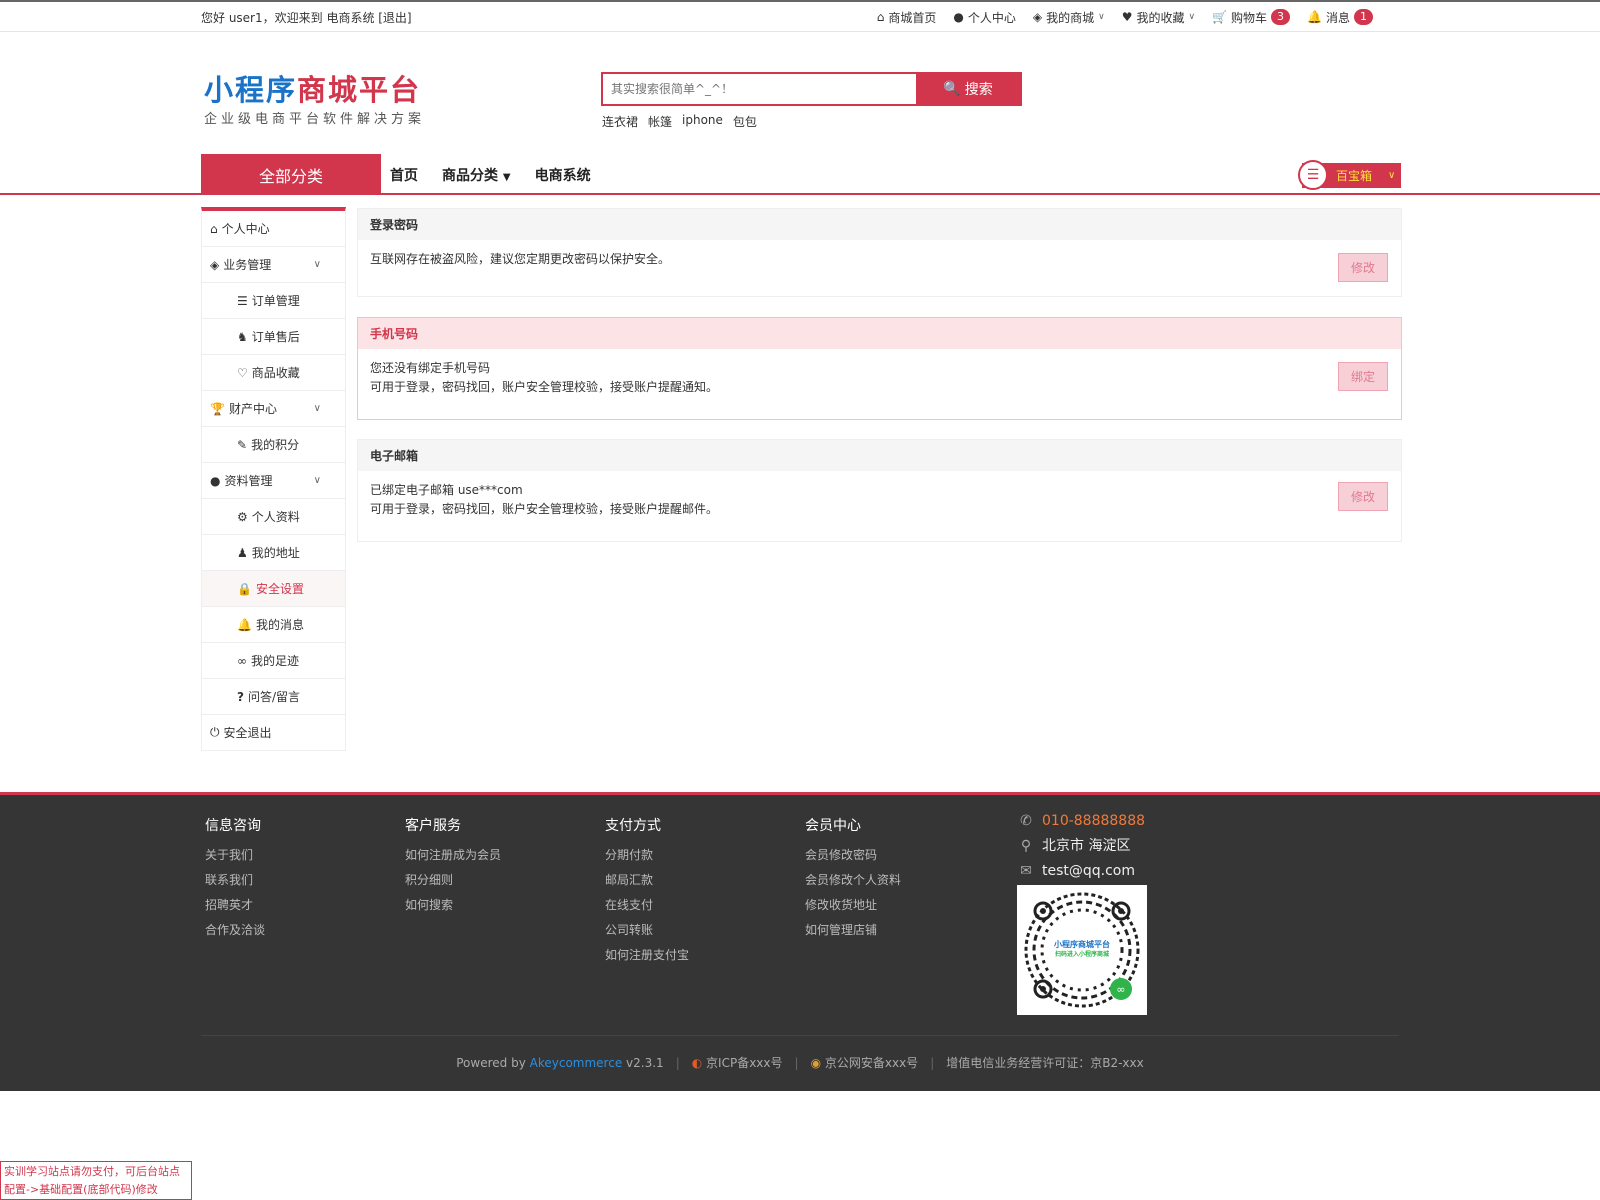  Describe the element at coordinates (1363, 496) in the screenshot. I see `change-email-button: 修改` at that location.